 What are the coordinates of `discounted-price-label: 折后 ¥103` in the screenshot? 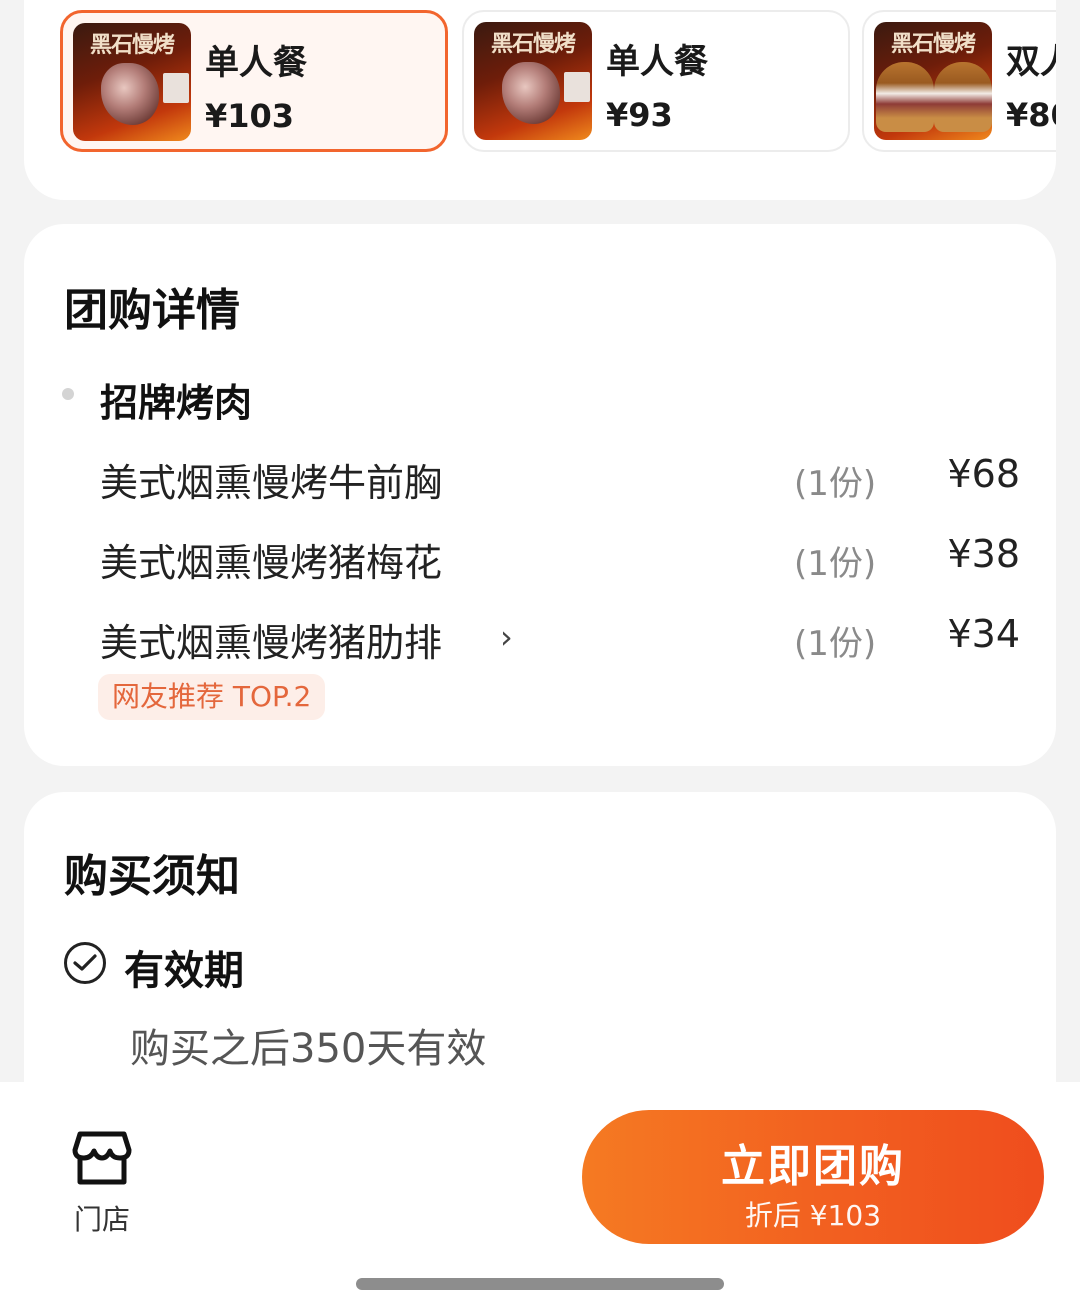 It's located at (813, 1214).